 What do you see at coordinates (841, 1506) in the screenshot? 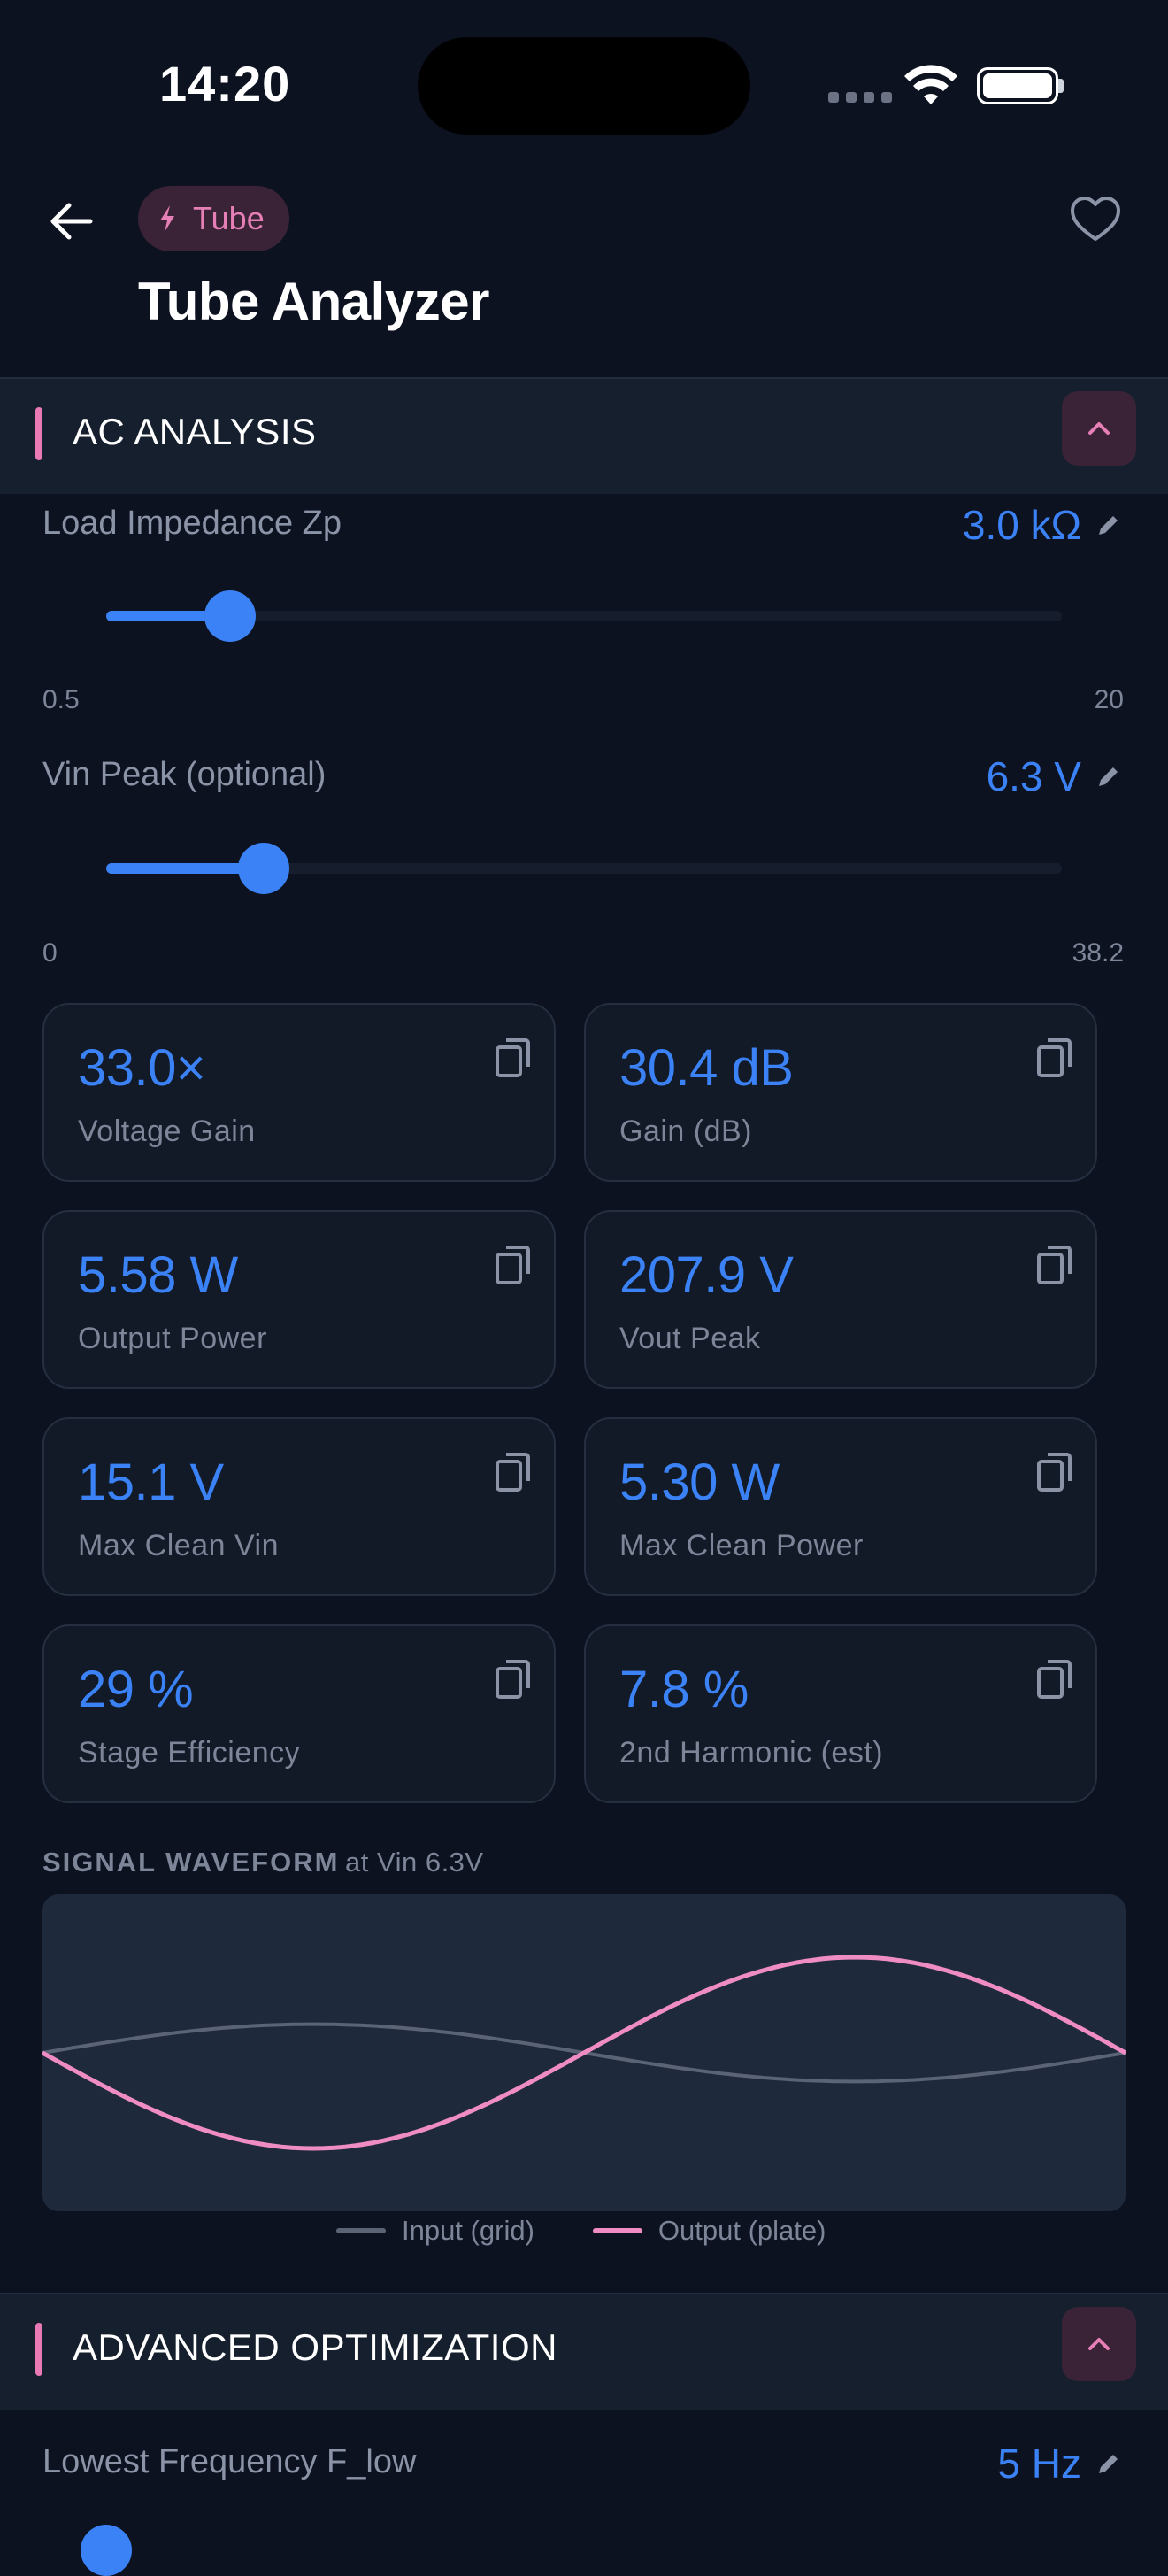
I see `metric-card-max-clean-power: 5.30 W Max Clean Power` at bounding box center [841, 1506].